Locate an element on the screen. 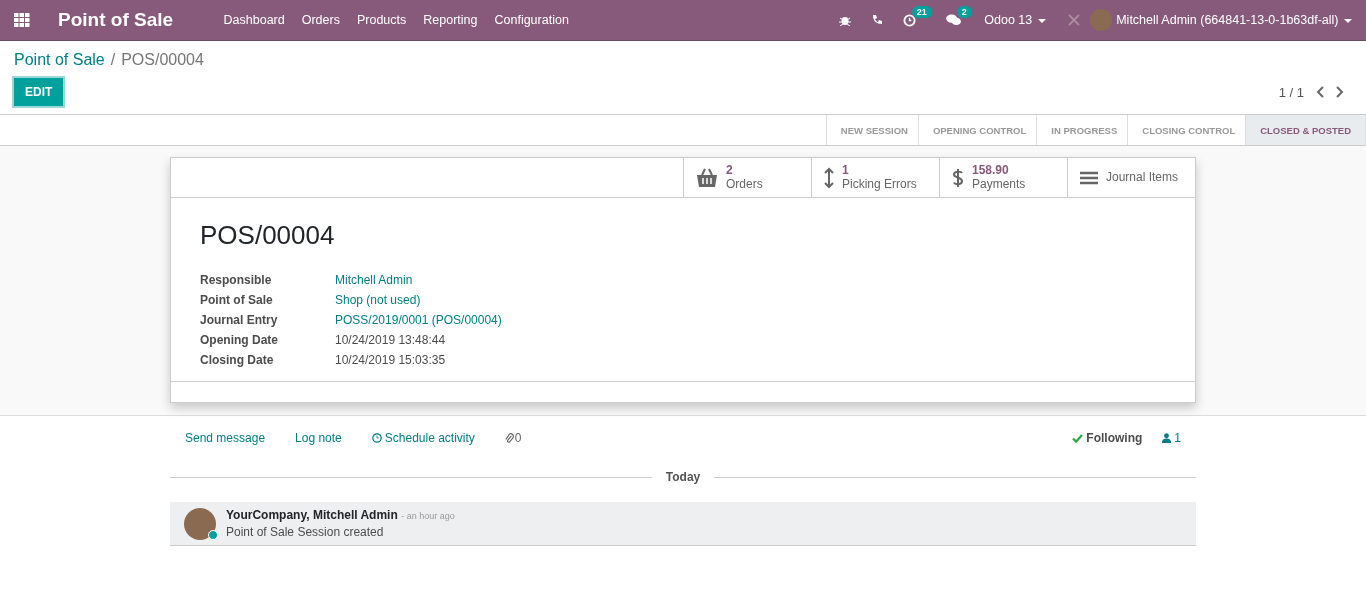  message-count-badge: 2 is located at coordinates (964, 12).